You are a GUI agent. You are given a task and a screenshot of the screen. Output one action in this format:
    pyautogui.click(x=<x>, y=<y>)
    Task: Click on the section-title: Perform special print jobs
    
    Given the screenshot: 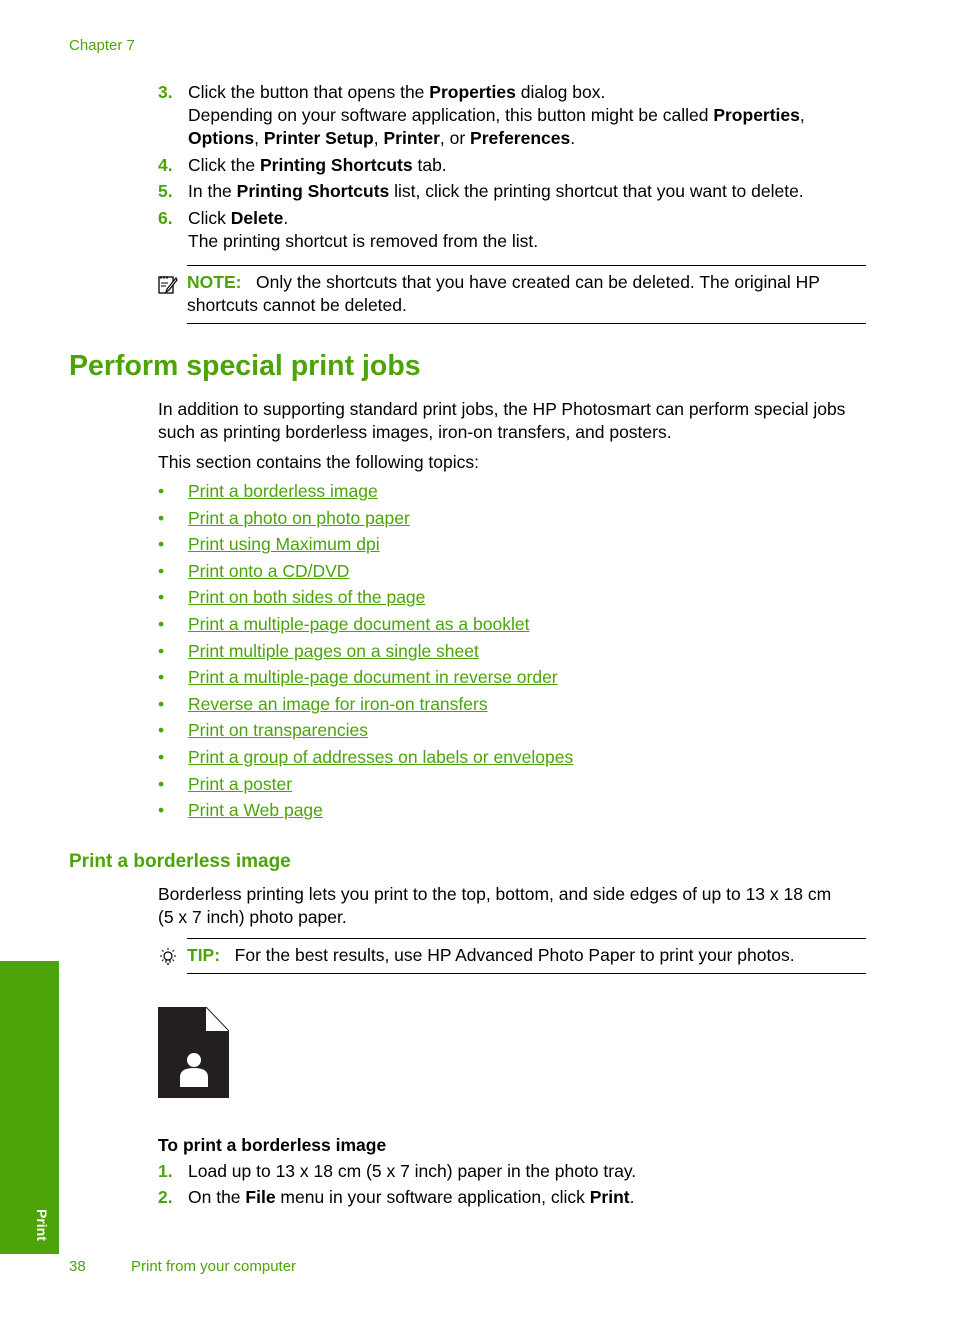 What is the action you would take?
    pyautogui.click(x=245, y=366)
    